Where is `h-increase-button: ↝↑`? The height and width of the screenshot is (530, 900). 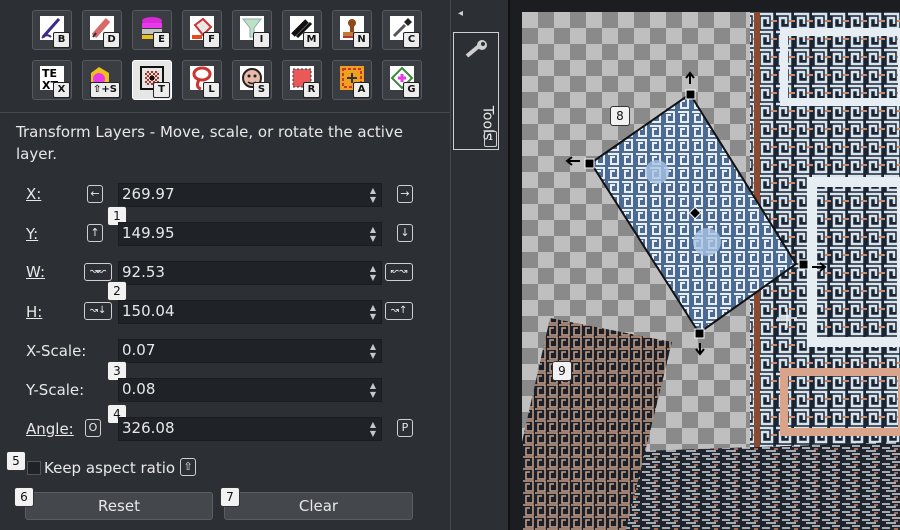
h-increase-button: ↝↑ is located at coordinates (399, 311).